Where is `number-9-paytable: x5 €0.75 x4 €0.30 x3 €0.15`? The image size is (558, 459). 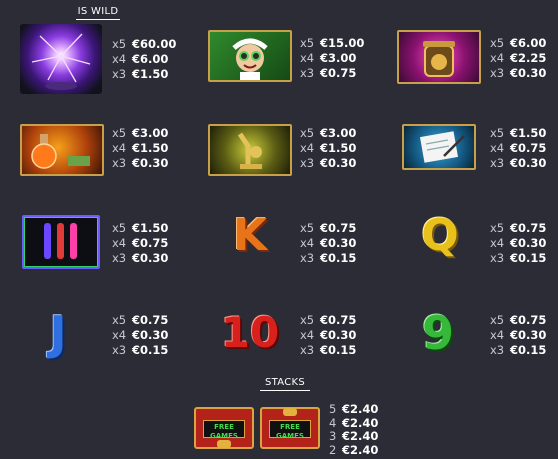
number-9-paytable: x5 €0.75 x4 €0.30 x3 €0.15 is located at coordinates (518, 335).